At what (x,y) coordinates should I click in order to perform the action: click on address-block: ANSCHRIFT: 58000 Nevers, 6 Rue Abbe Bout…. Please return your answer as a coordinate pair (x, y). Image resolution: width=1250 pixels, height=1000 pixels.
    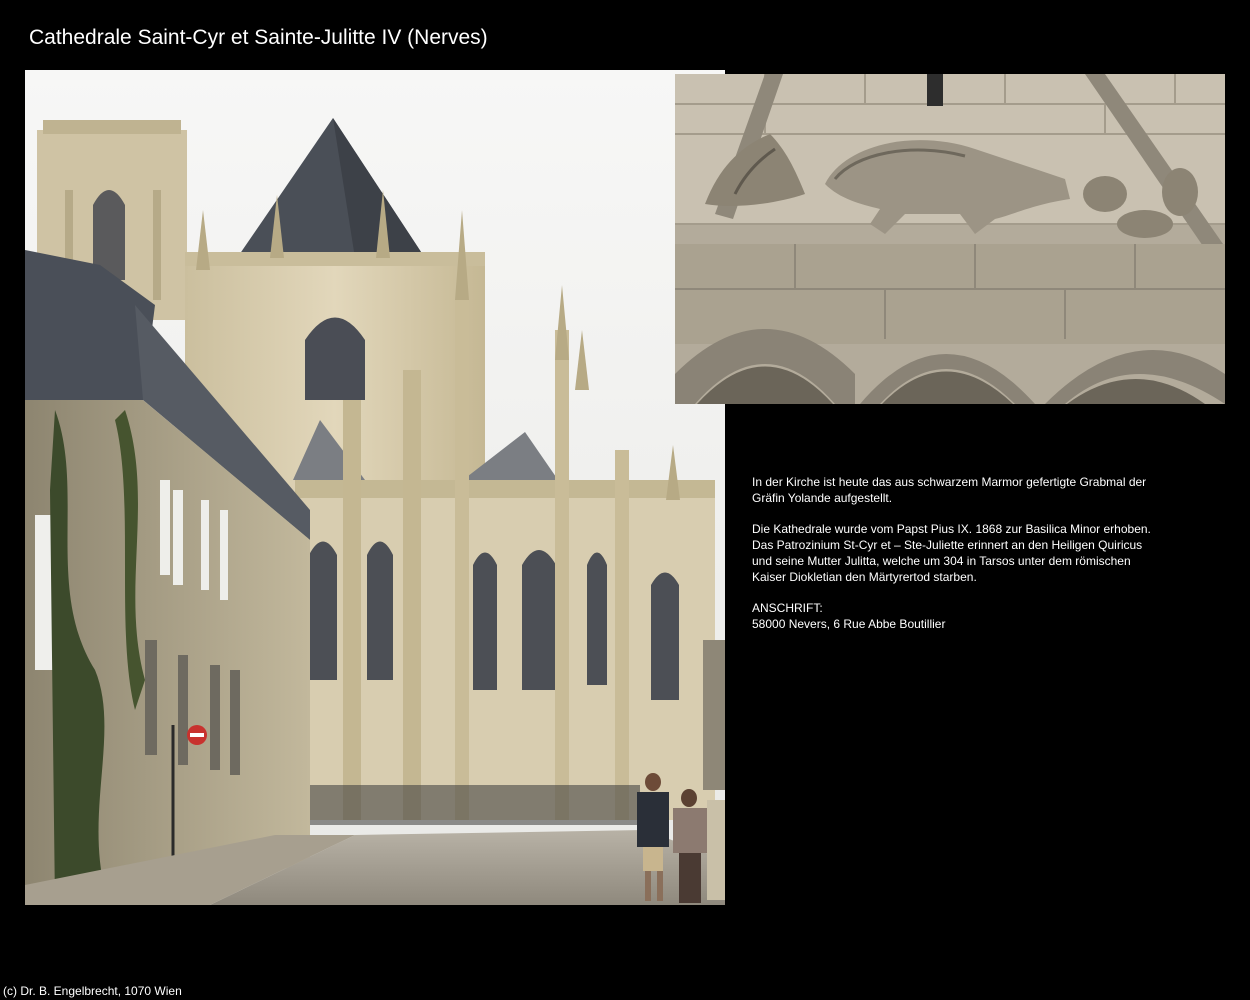
    Looking at the image, I should click on (849, 616).